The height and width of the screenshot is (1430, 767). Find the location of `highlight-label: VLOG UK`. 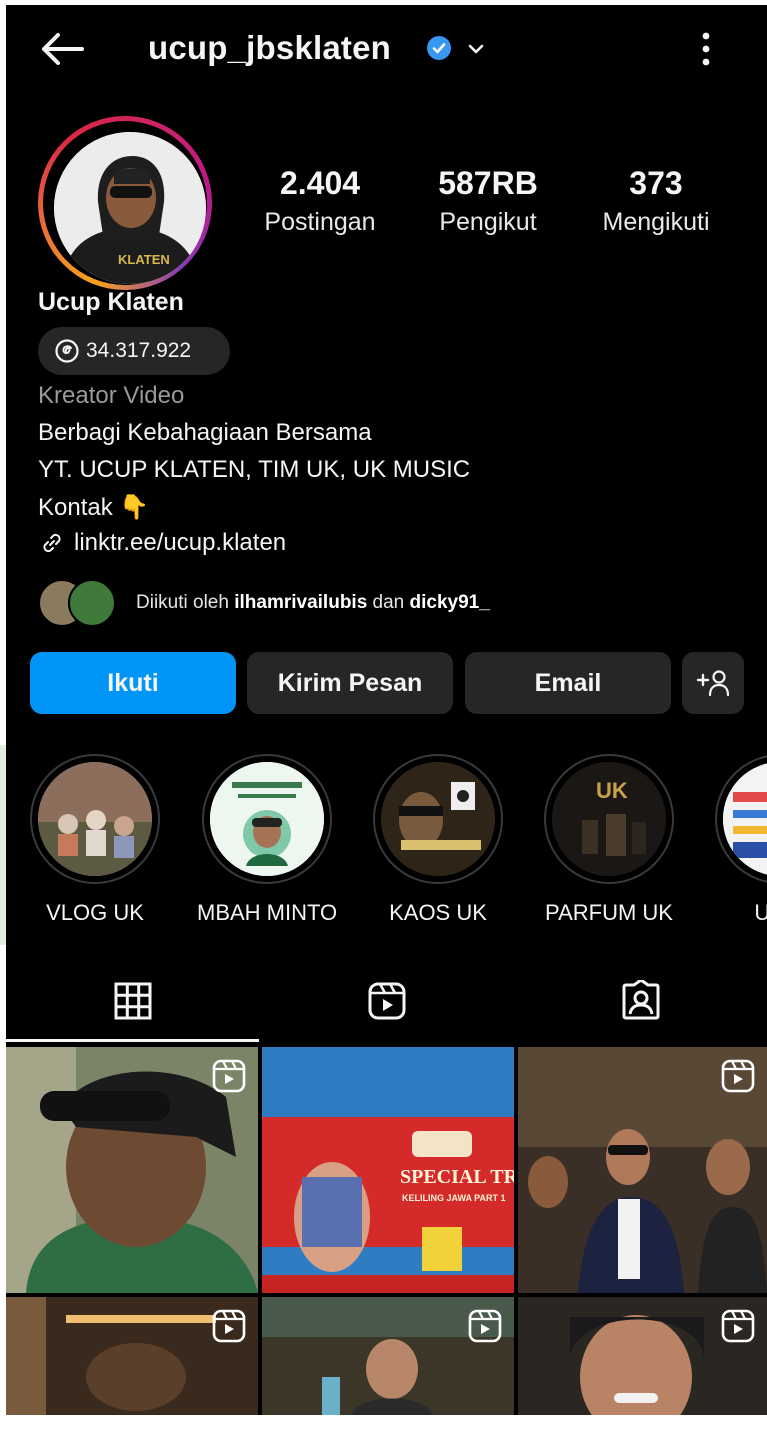

highlight-label: VLOG UK is located at coordinates (95, 912).